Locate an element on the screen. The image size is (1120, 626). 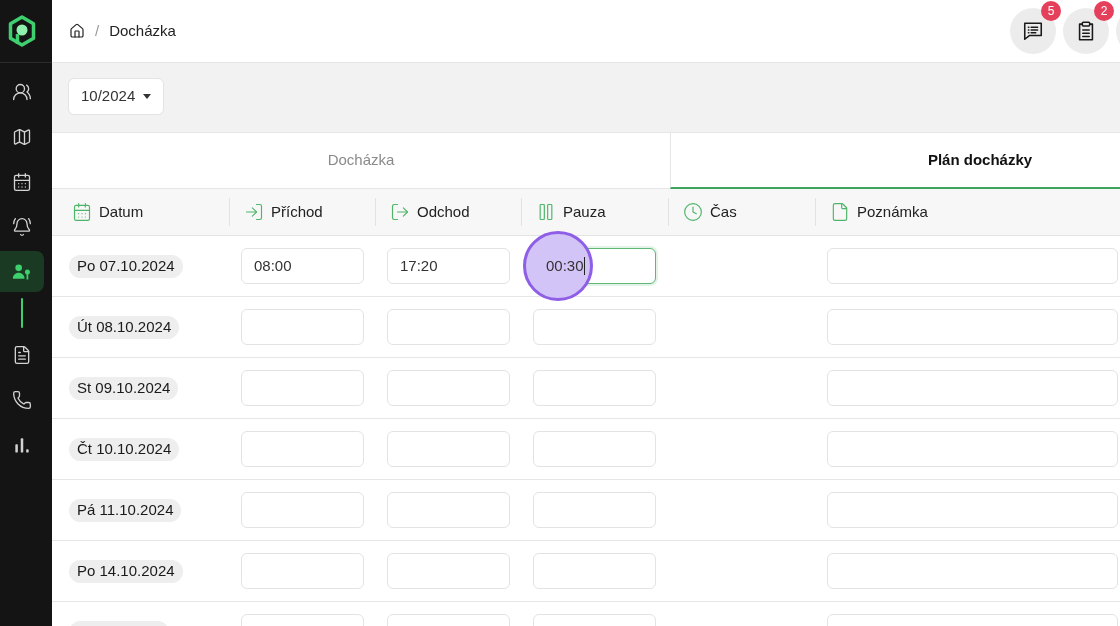
date-badge: Út 08.10.2024 is located at coordinates (124, 327).